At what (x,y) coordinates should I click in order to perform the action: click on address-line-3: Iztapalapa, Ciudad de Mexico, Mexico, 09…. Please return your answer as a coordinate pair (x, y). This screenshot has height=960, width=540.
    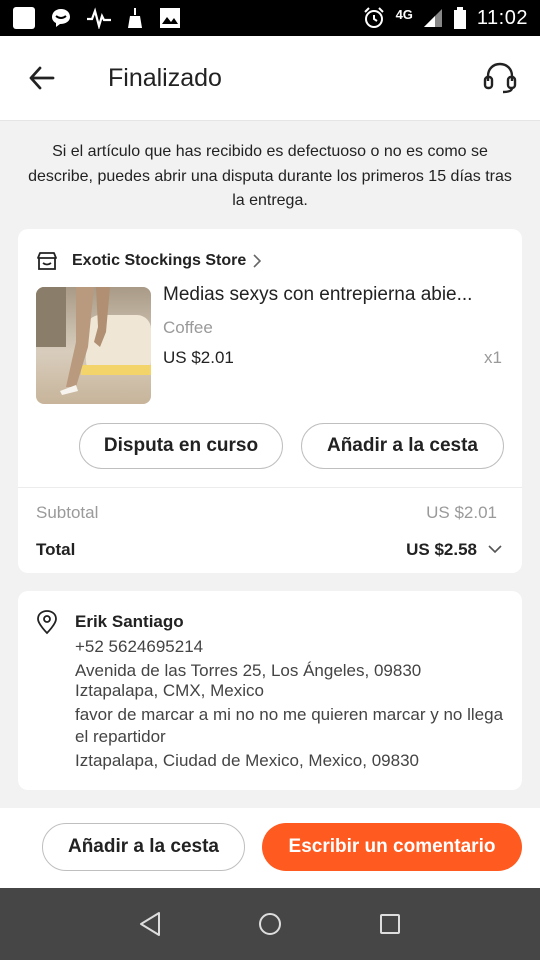
    Looking at the image, I should click on (247, 760).